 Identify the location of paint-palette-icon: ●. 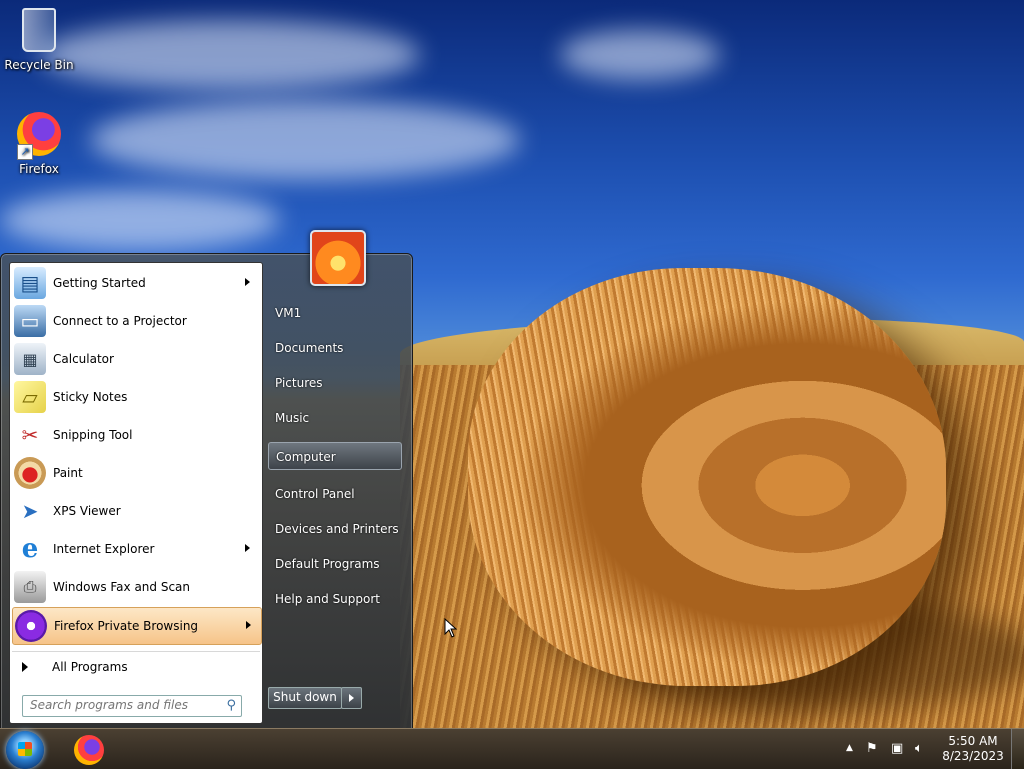
(30, 473).